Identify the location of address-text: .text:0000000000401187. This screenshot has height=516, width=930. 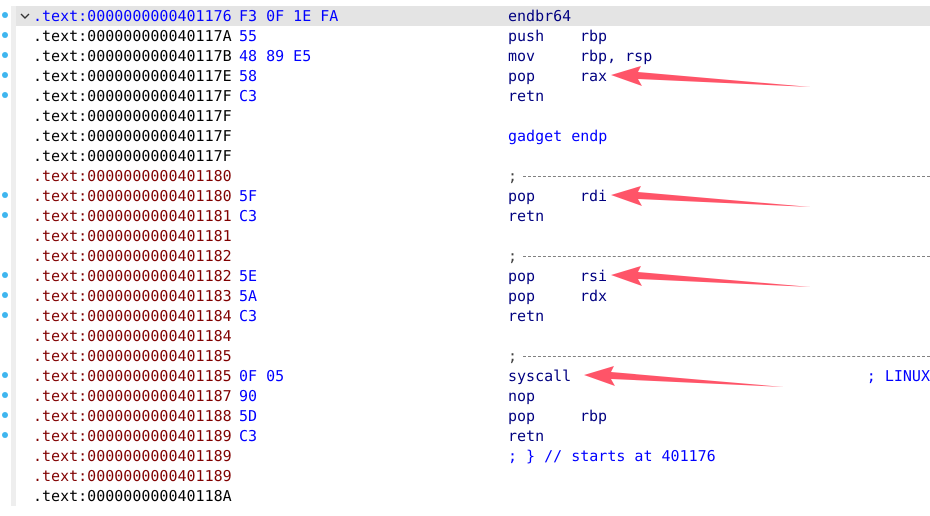
(133, 396).